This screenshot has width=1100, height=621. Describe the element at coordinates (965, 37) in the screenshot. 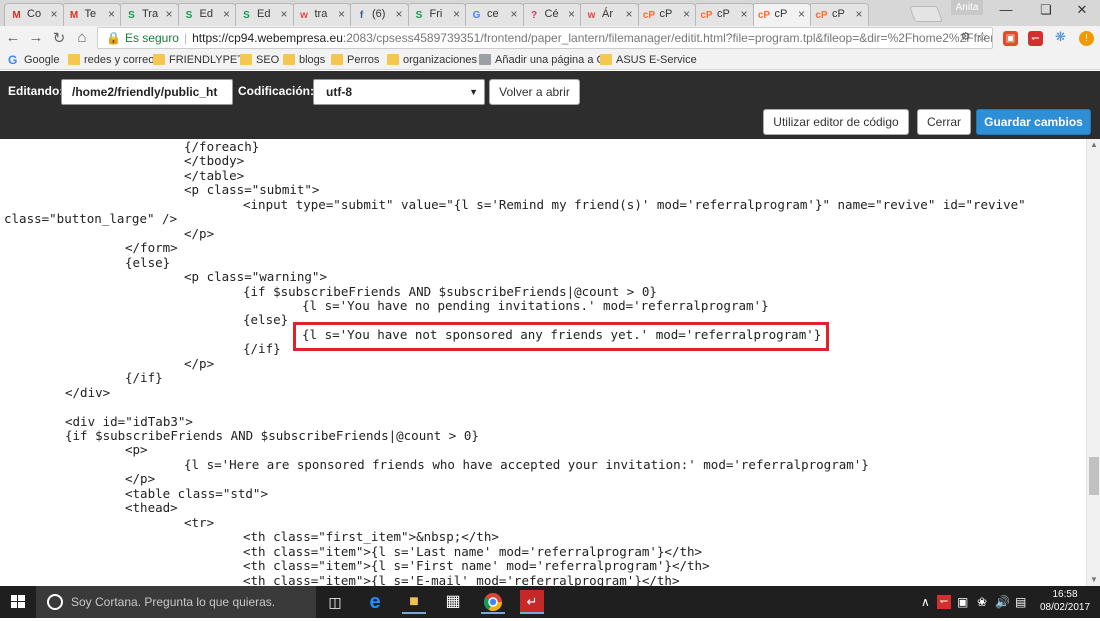

I see `translate-icon: ⚙` at that location.